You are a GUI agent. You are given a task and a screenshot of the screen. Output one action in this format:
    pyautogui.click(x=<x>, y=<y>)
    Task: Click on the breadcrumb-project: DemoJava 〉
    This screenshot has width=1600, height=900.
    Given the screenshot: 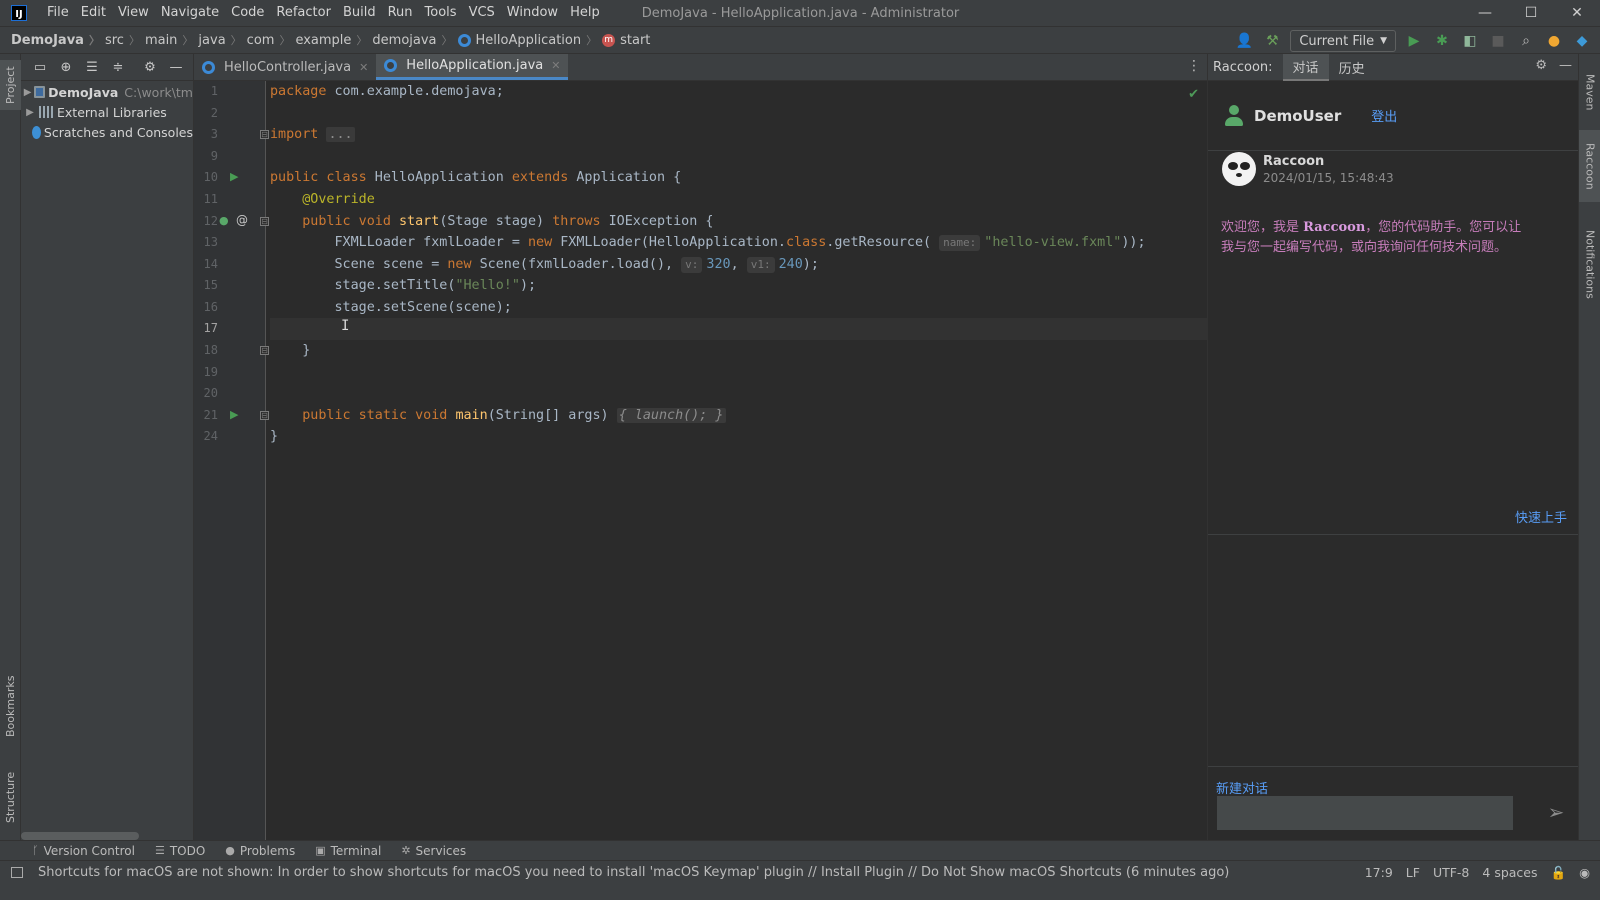 What is the action you would take?
    pyautogui.click(x=58, y=40)
    